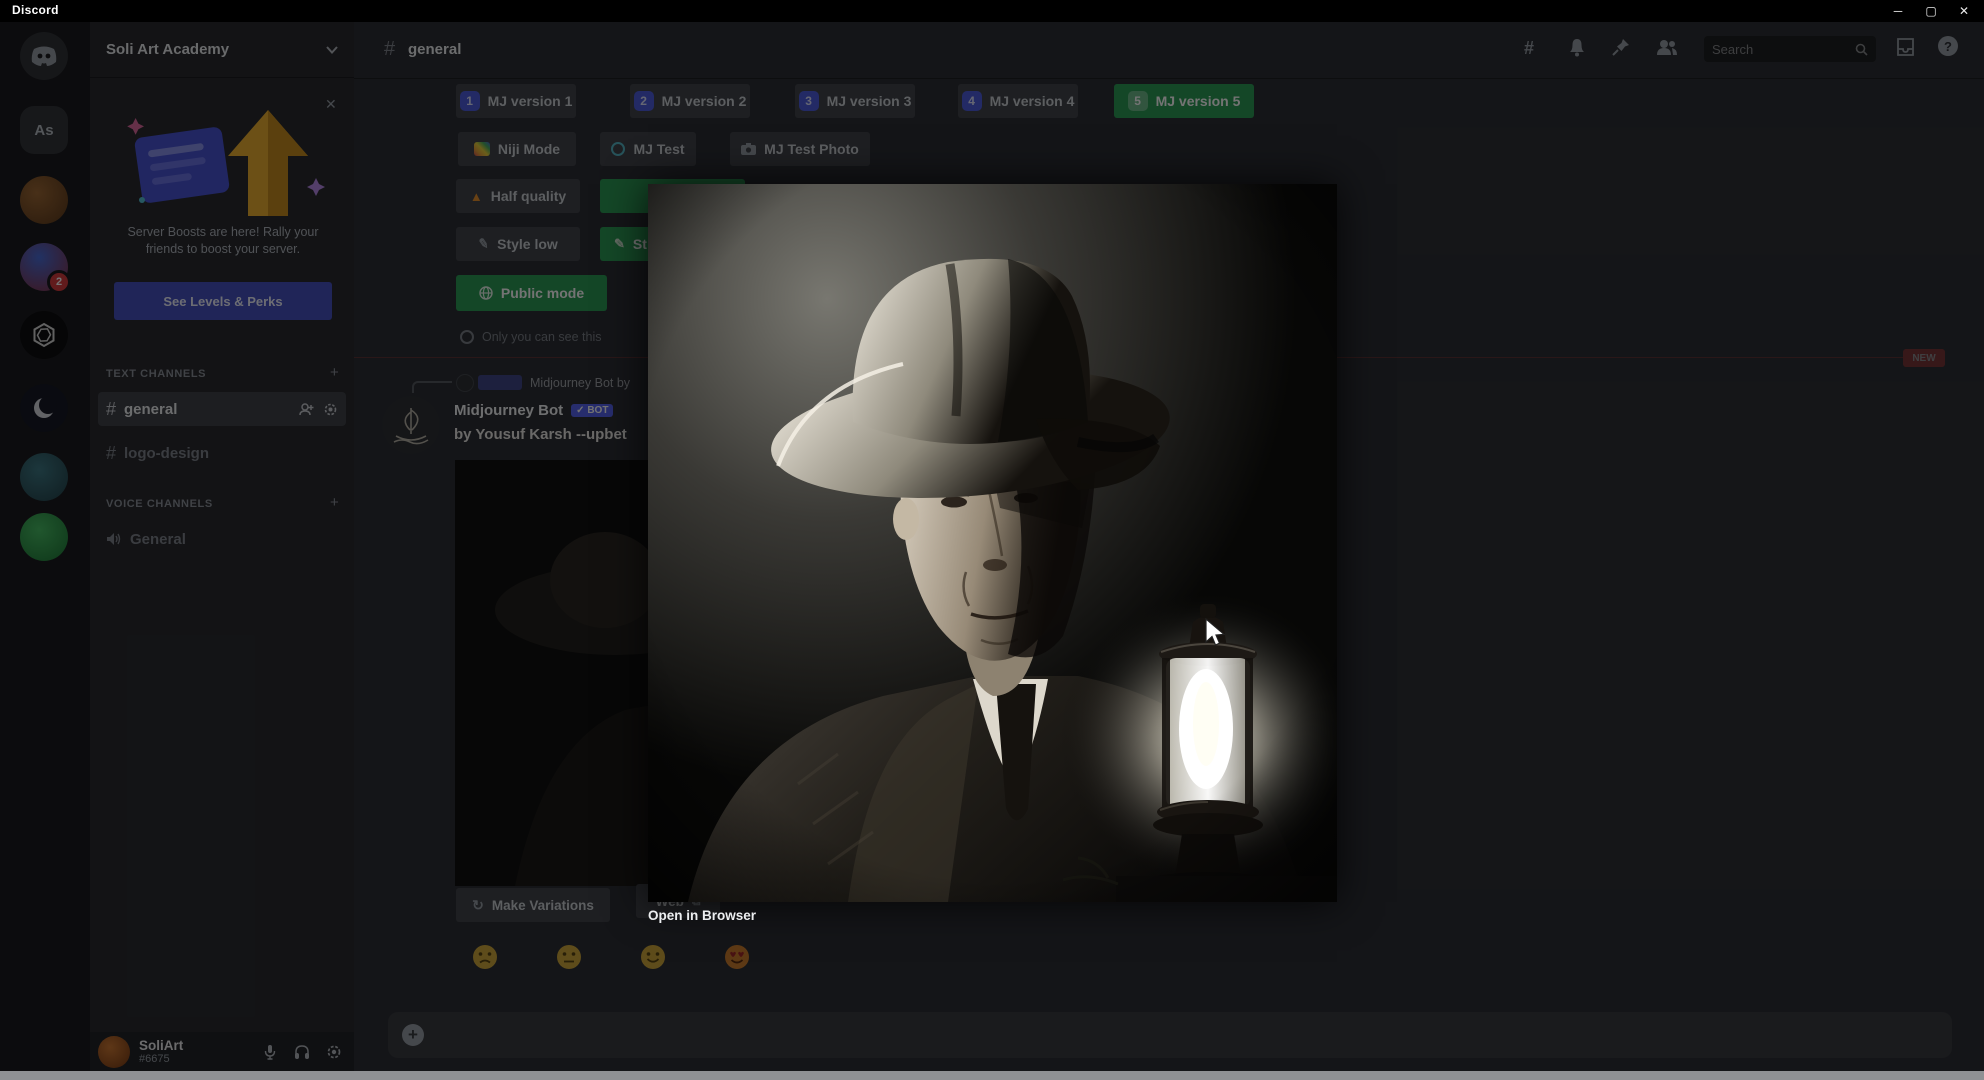  I want to click on close-button: ✕, so click(1964, 11).